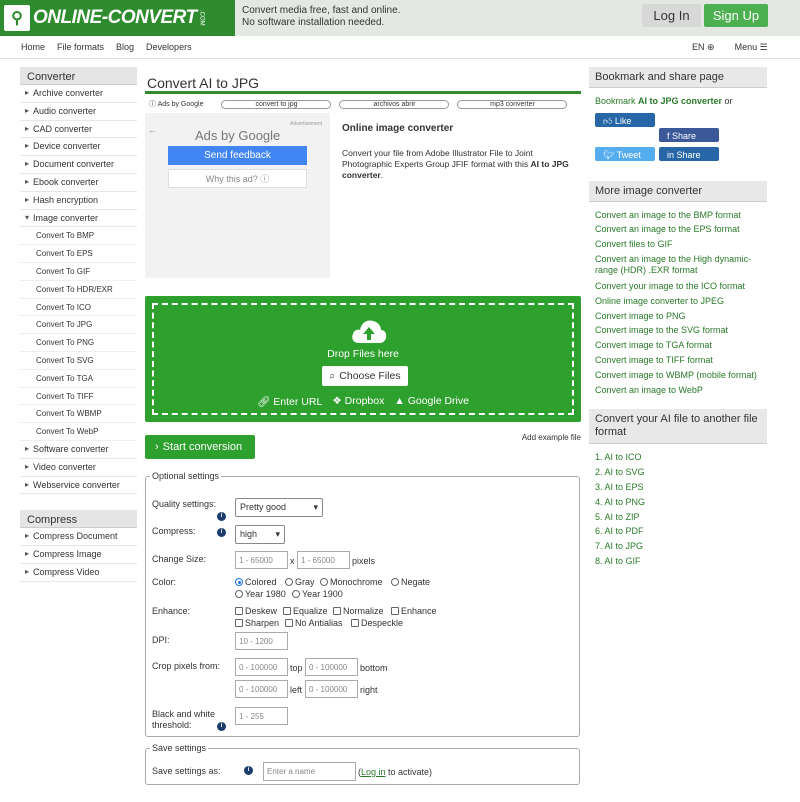  I want to click on nav-blog: Blog, so click(125, 47).